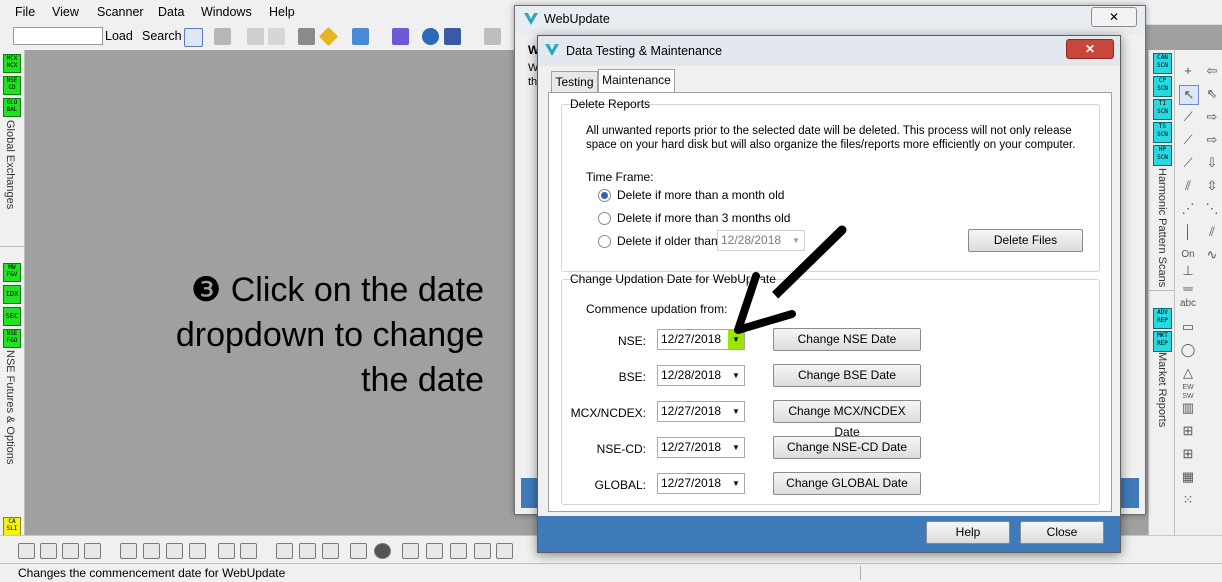  Describe the element at coordinates (847, 375) in the screenshot. I see `change-bse-date-button: Change BSE Date` at that location.